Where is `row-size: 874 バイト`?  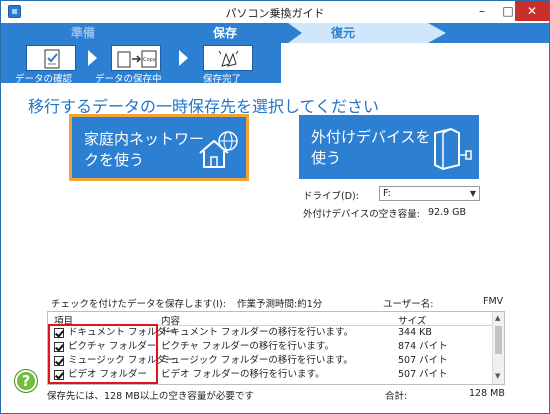
row-size: 874 バイト is located at coordinates (423, 346).